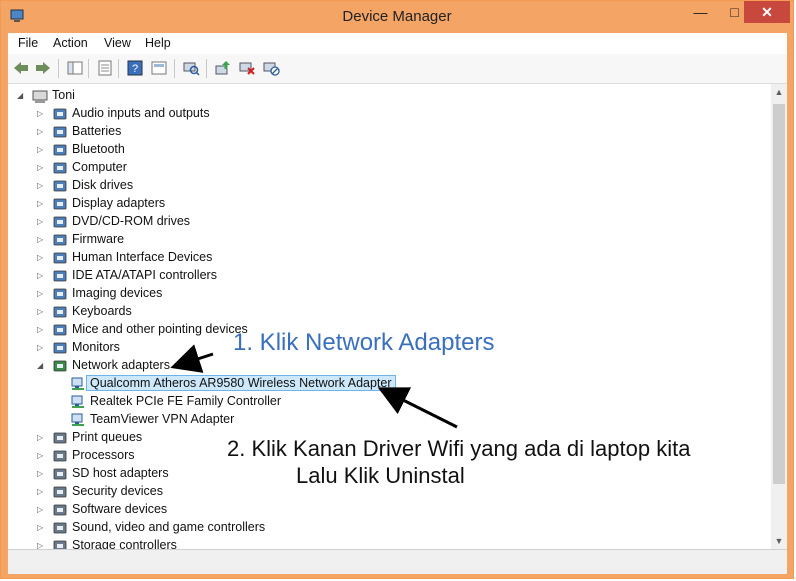 The width and height of the screenshot is (796, 581). Describe the element at coordinates (192, 358) in the screenshot. I see `arrow-to-network-adapters` at that location.